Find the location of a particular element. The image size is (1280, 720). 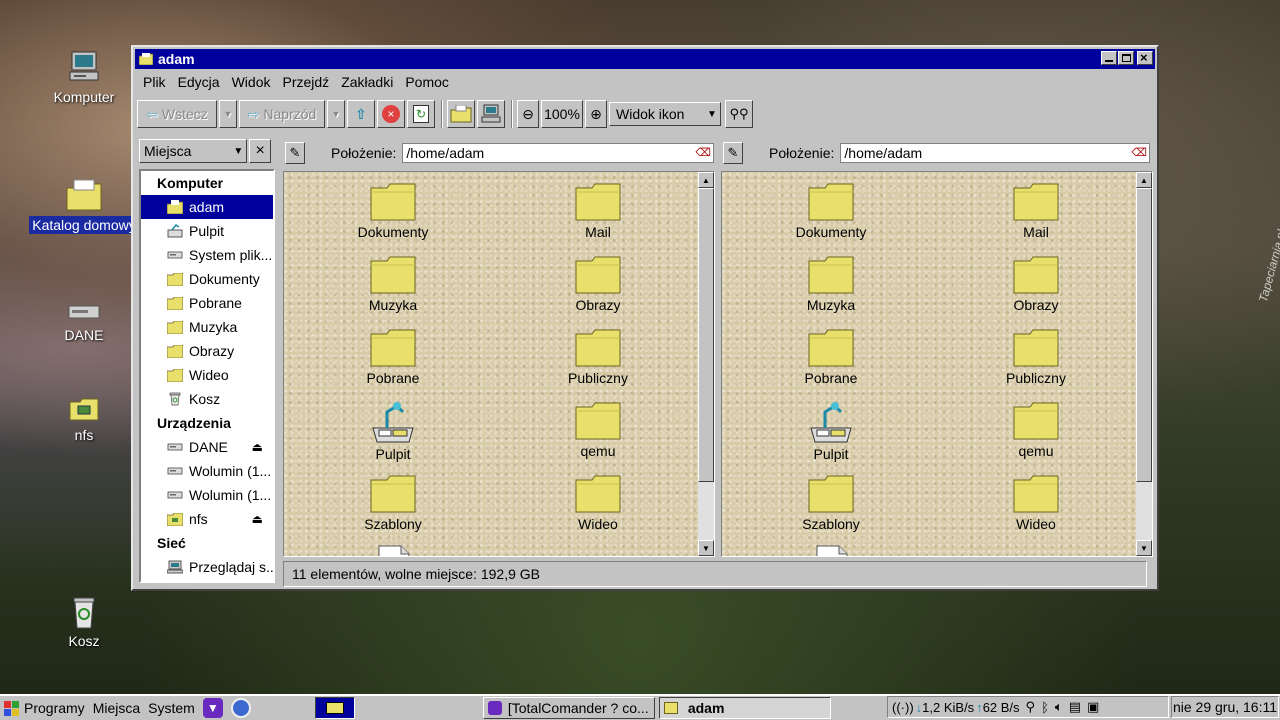

up-button: ⇧ is located at coordinates (361, 114).